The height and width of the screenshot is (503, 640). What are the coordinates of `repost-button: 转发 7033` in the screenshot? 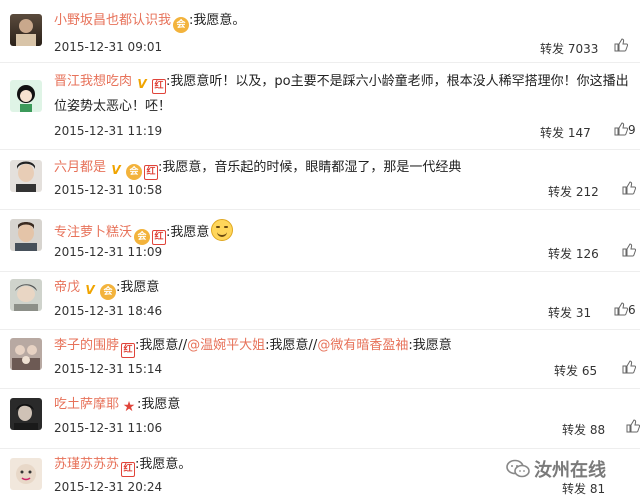 It's located at (569, 48).